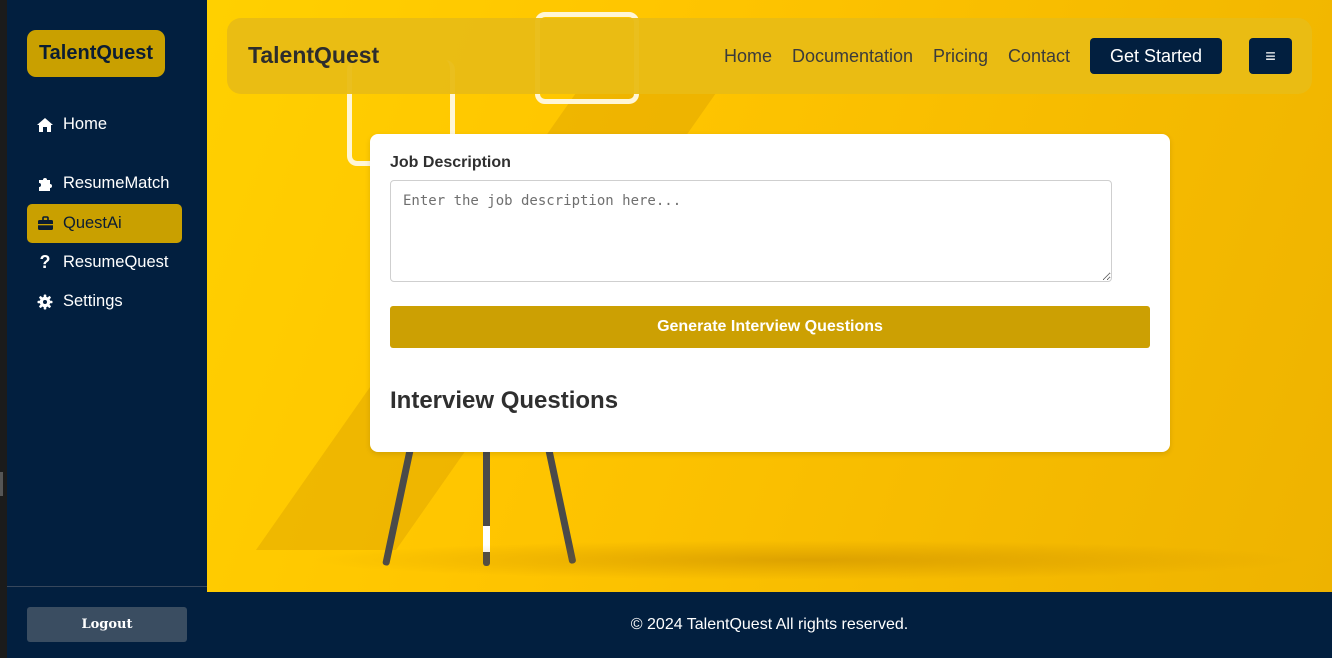 This screenshot has height=658, width=1332. What do you see at coordinates (313, 55) in the screenshot?
I see `navbar-brand: TalentQuest` at bounding box center [313, 55].